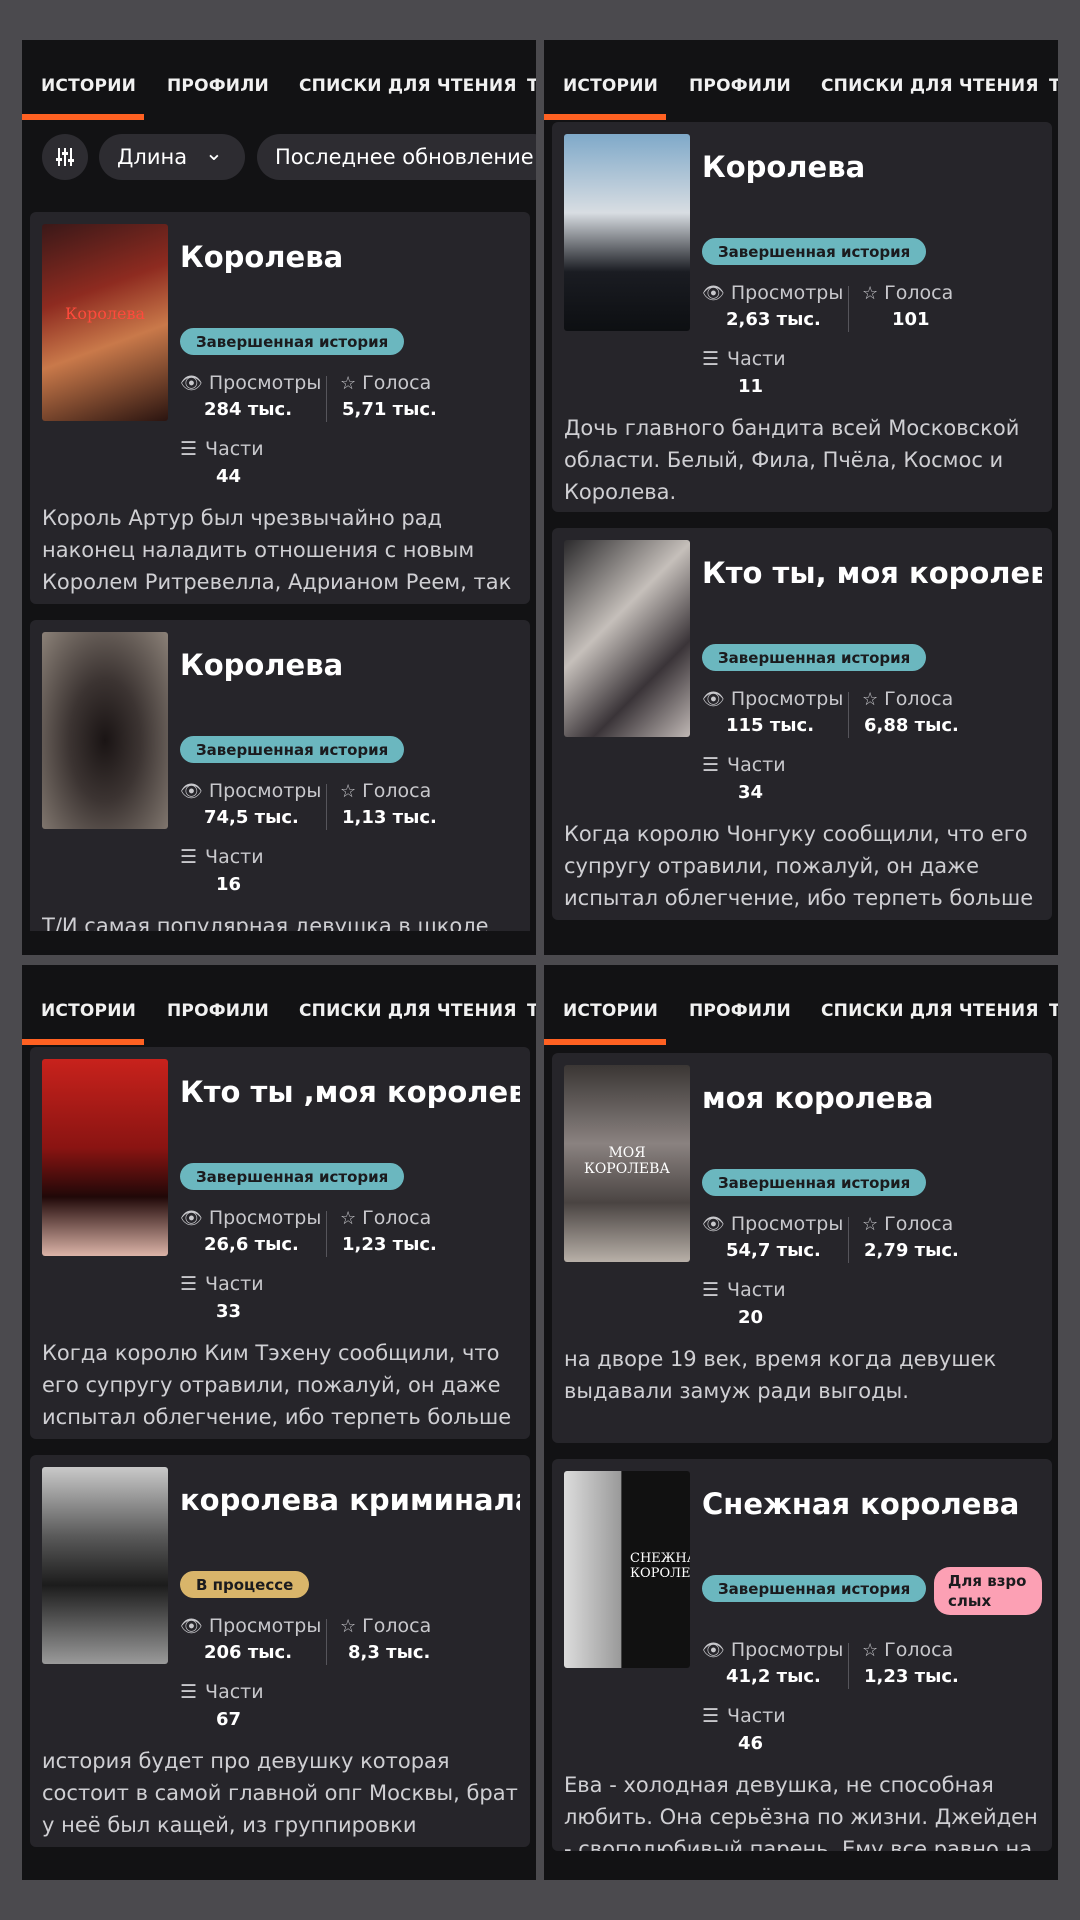 This screenshot has height=1920, width=1080. Describe the element at coordinates (350, 1500) in the screenshot. I see `story-title: королева криминала` at that location.